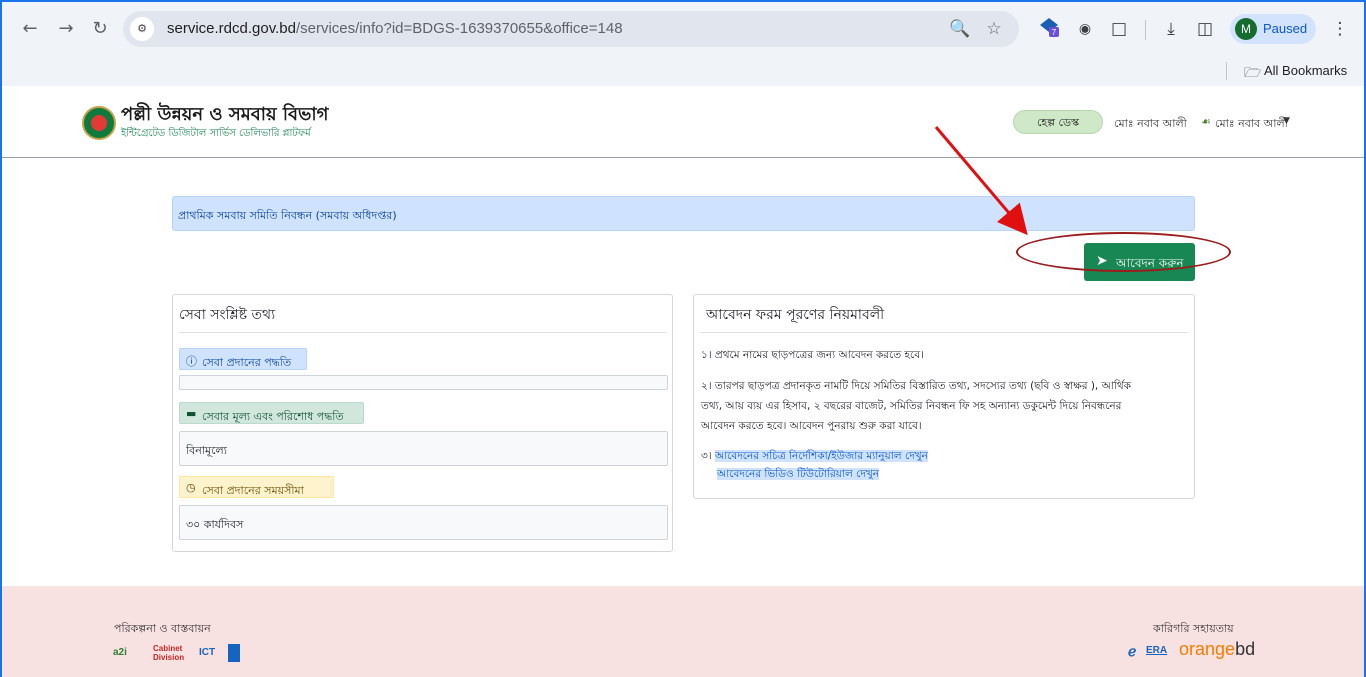 The image size is (1366, 677). Describe the element at coordinates (1171, 29) in the screenshot. I see `download-icon: ⤓` at that location.